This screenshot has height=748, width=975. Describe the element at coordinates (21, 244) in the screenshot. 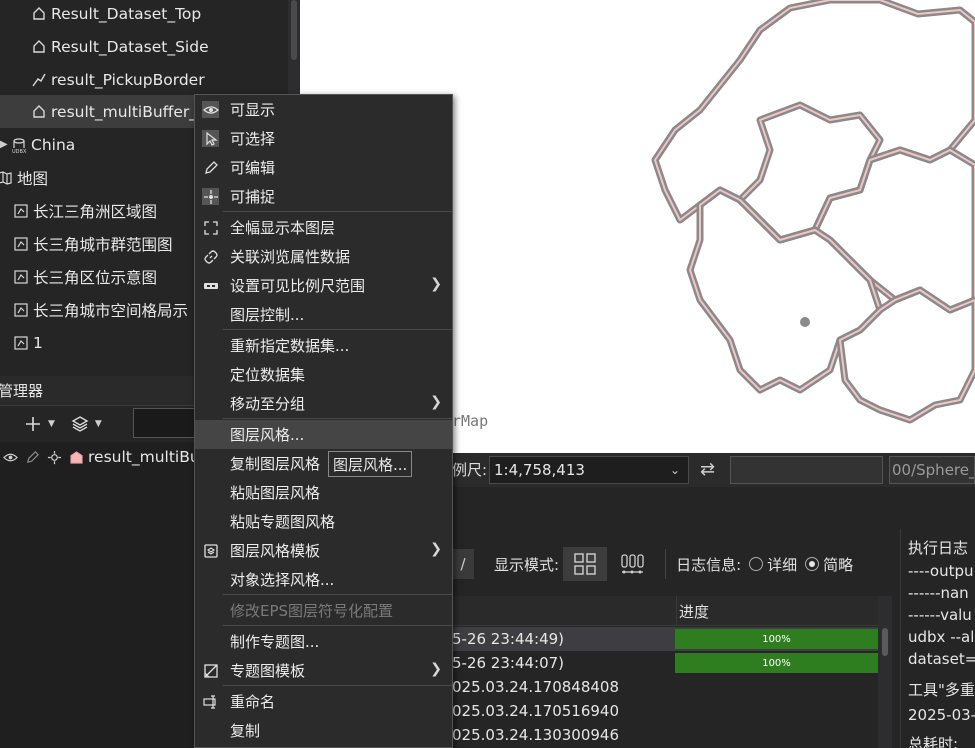

I see `map-document-icon` at that location.